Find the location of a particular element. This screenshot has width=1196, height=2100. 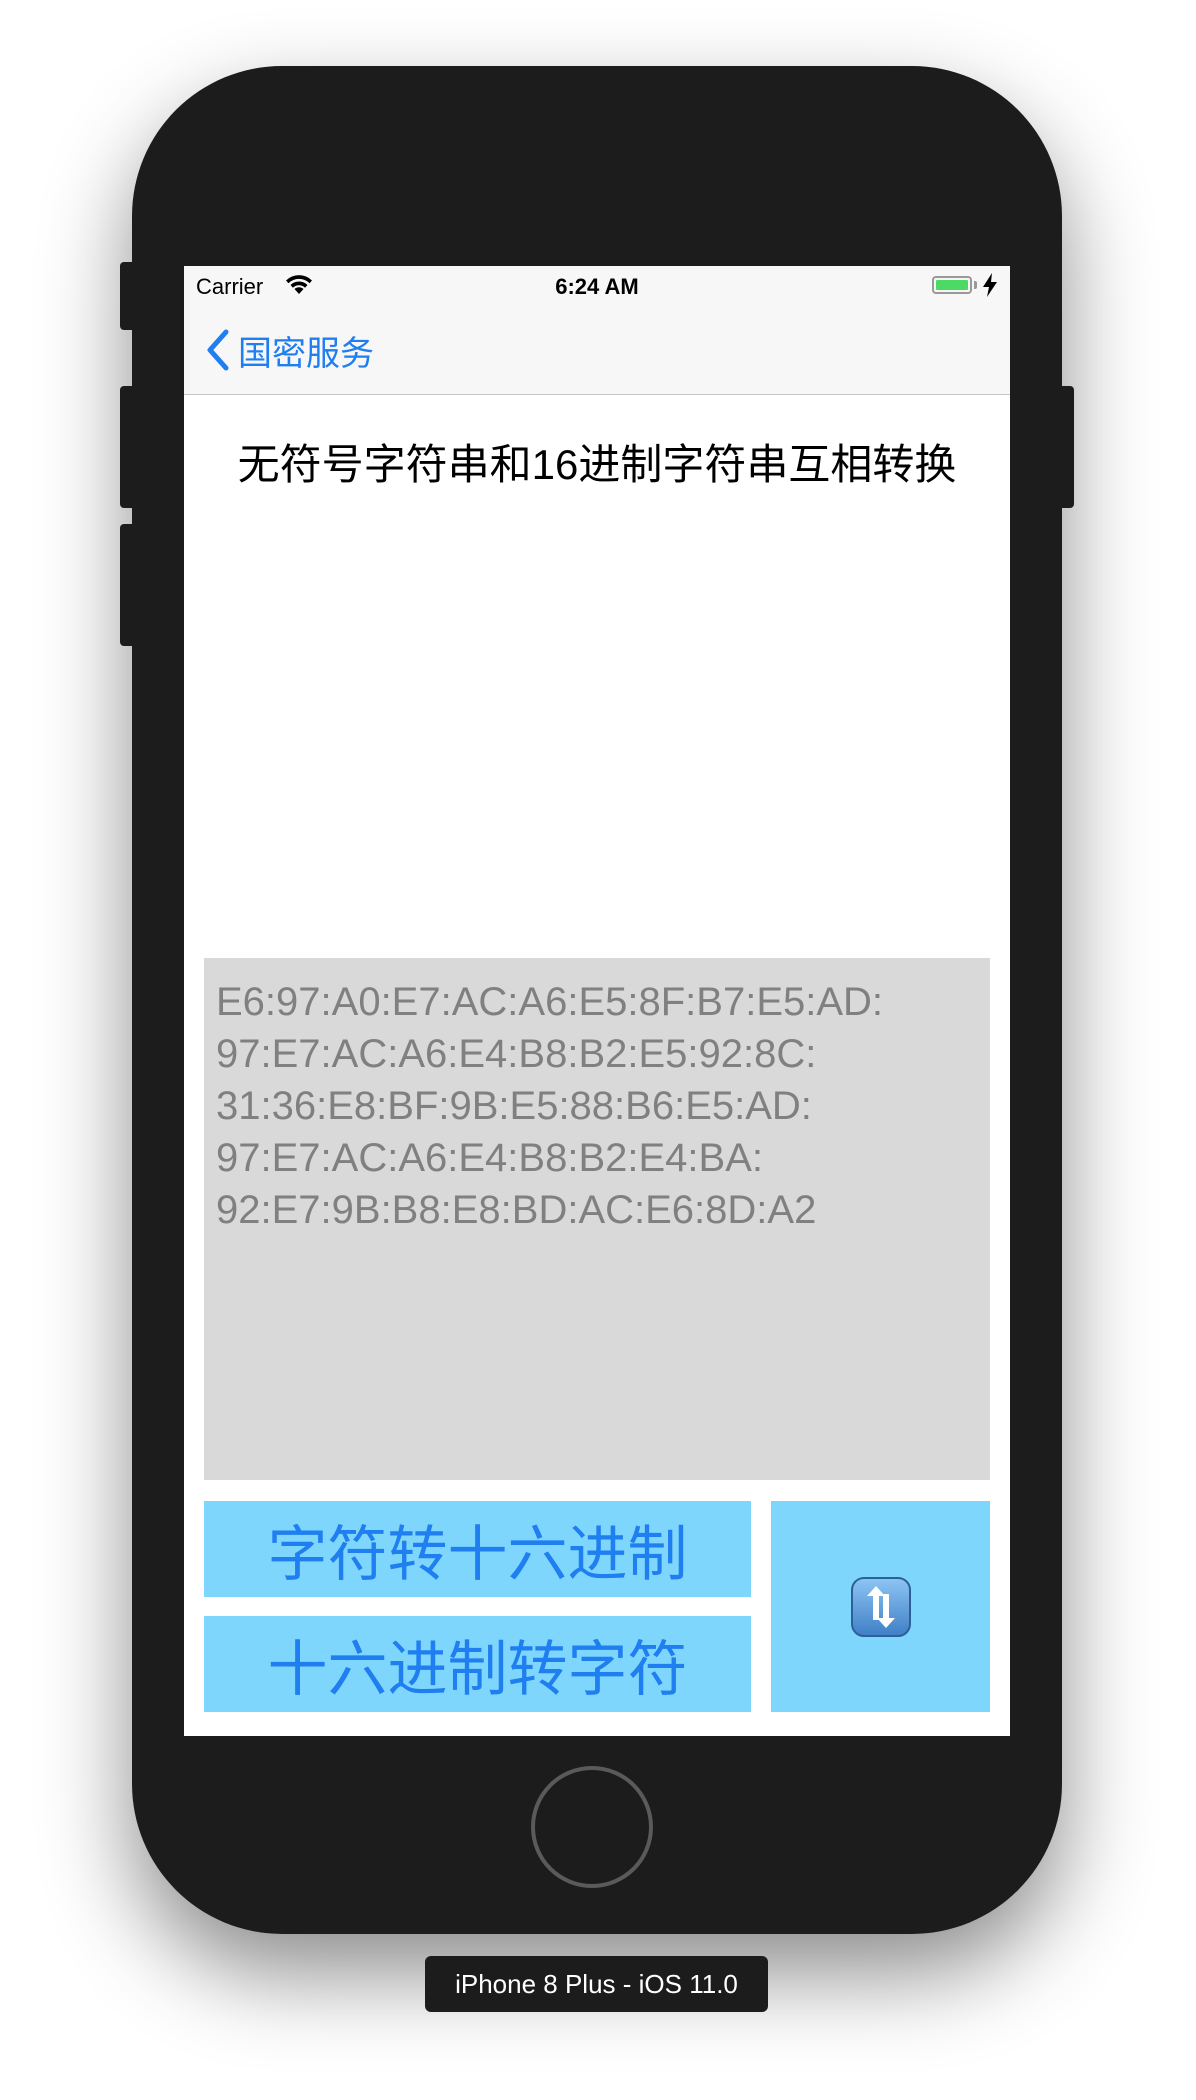

status-time: 6:24 AM is located at coordinates (597, 286).